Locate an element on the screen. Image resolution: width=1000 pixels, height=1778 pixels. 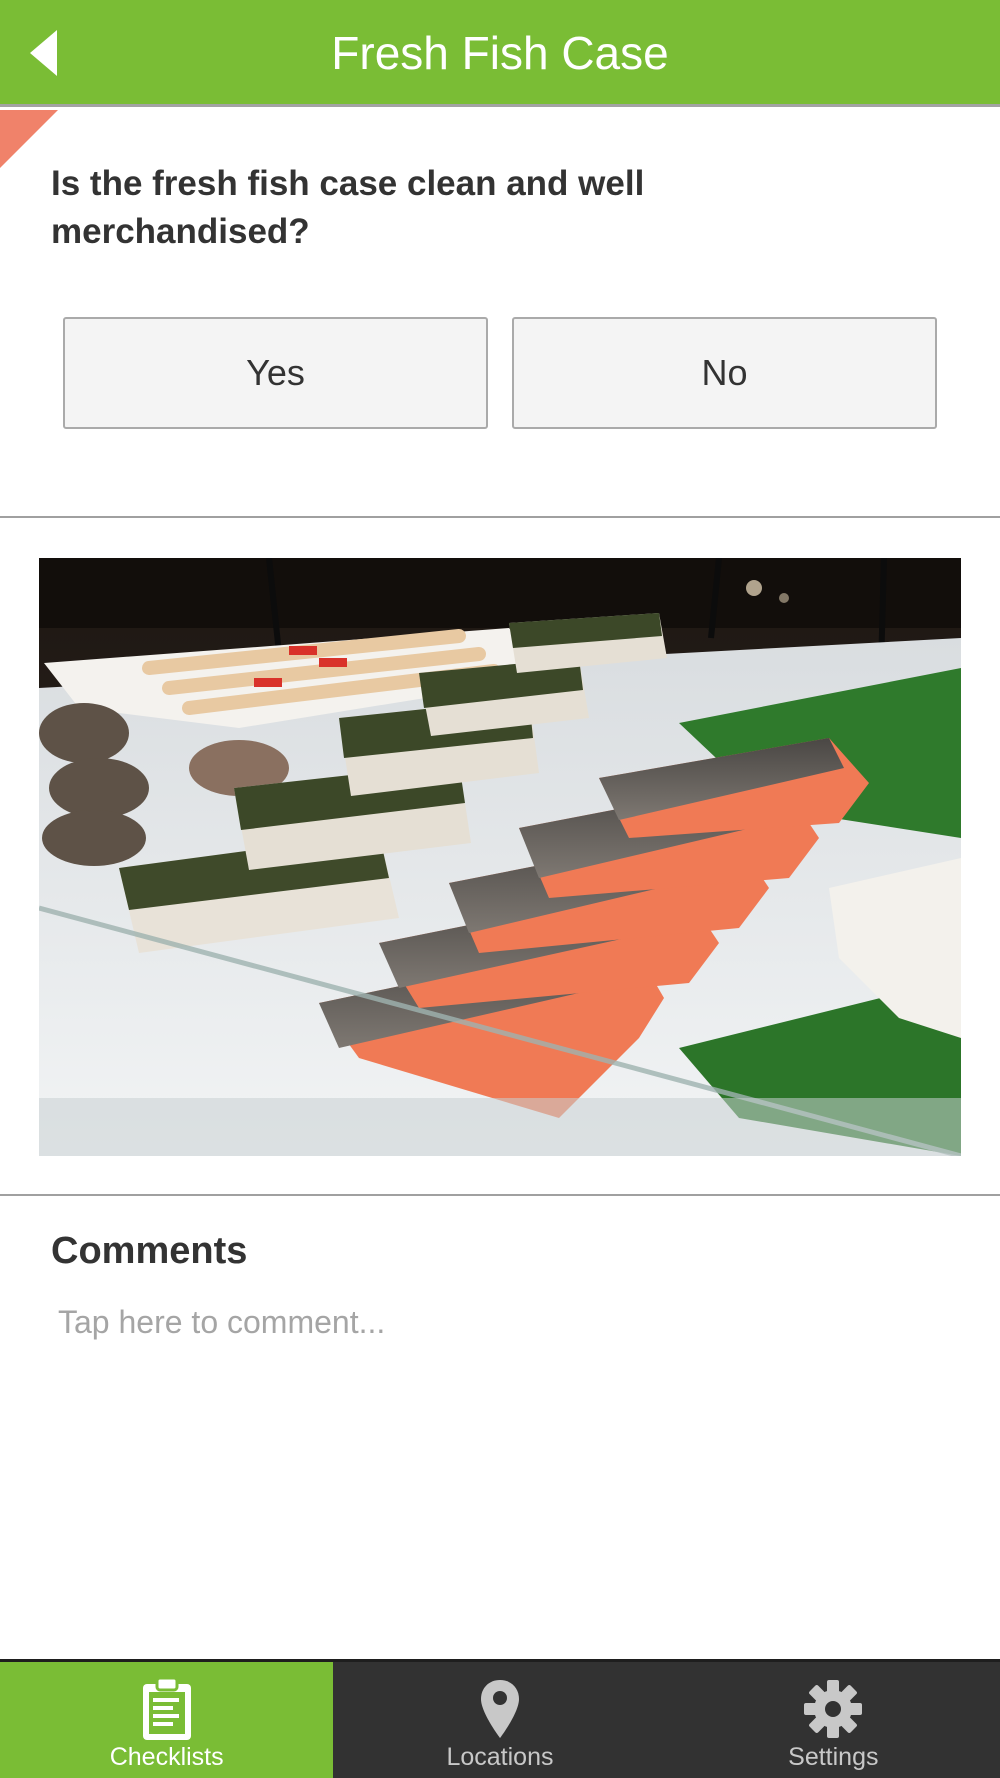
tab-label: Checklists is located at coordinates (166, 1757).